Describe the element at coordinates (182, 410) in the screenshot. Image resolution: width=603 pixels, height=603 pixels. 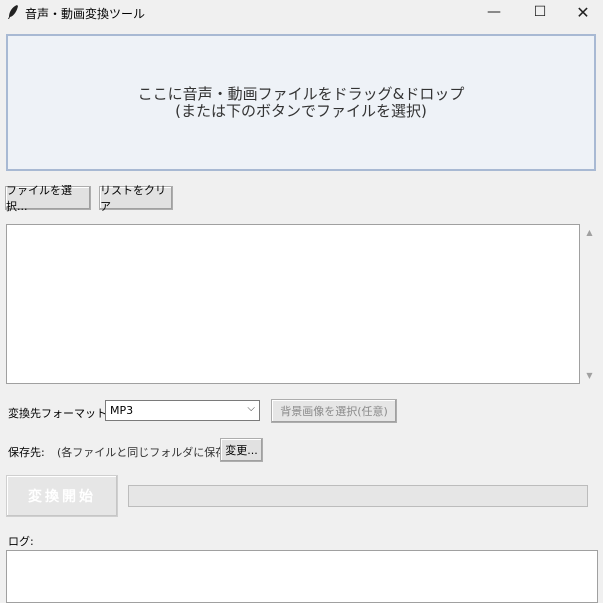
I see `format-select: MP3 ⌵` at that location.